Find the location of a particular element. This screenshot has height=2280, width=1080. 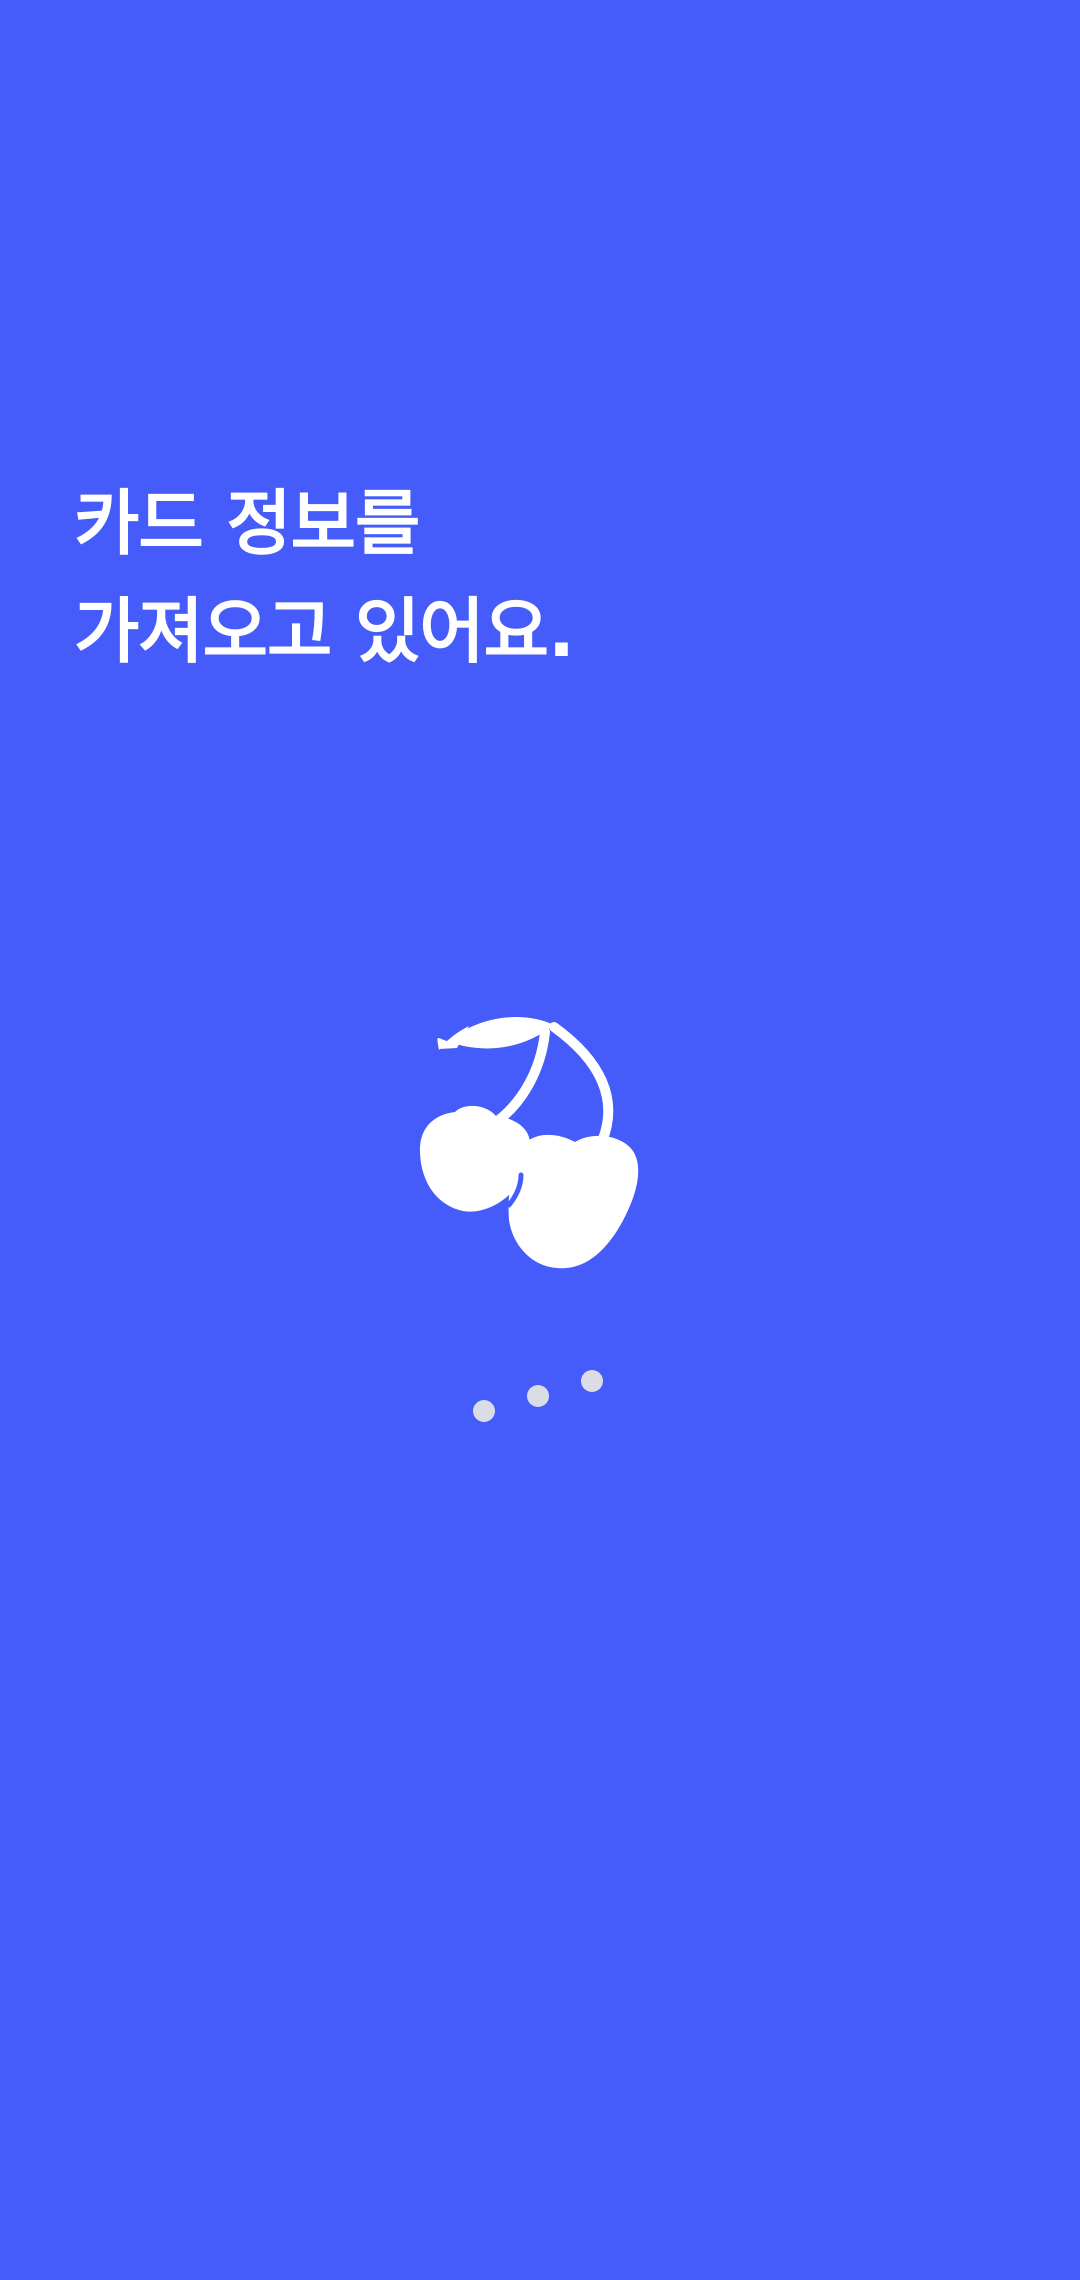

loading-message-line-2: 가져오고 있어요. is located at coordinates (324, 631).